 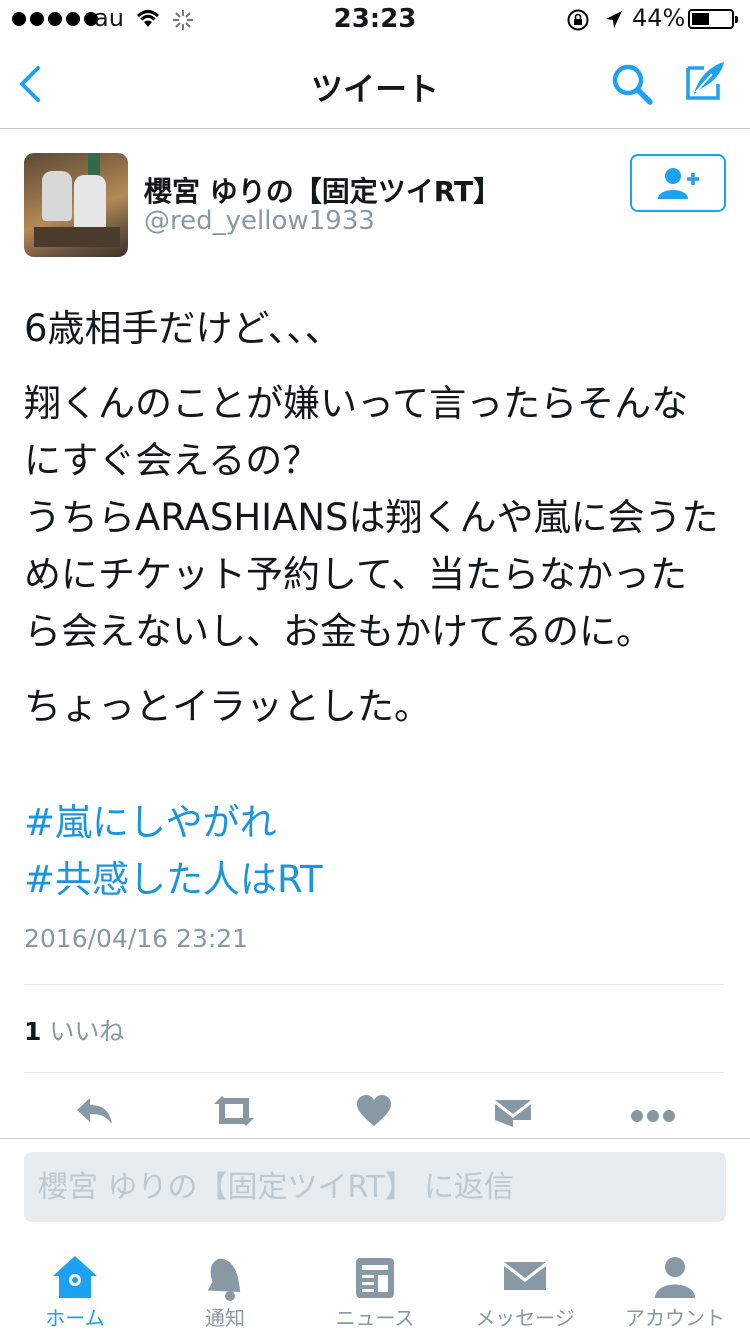 I want to click on tab-home: ホーム, so click(x=75, y=1287).